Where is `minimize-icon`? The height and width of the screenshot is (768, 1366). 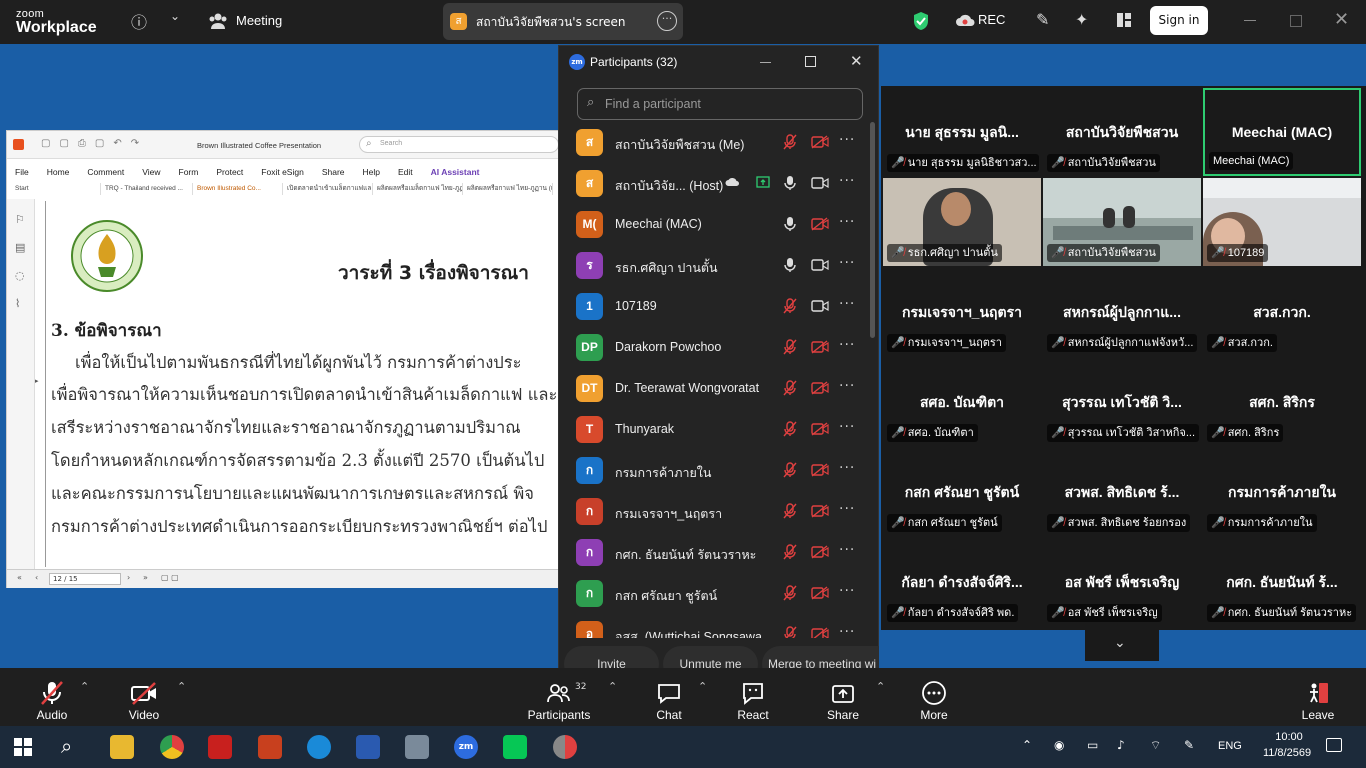
minimize-icon is located at coordinates (1250, 20).